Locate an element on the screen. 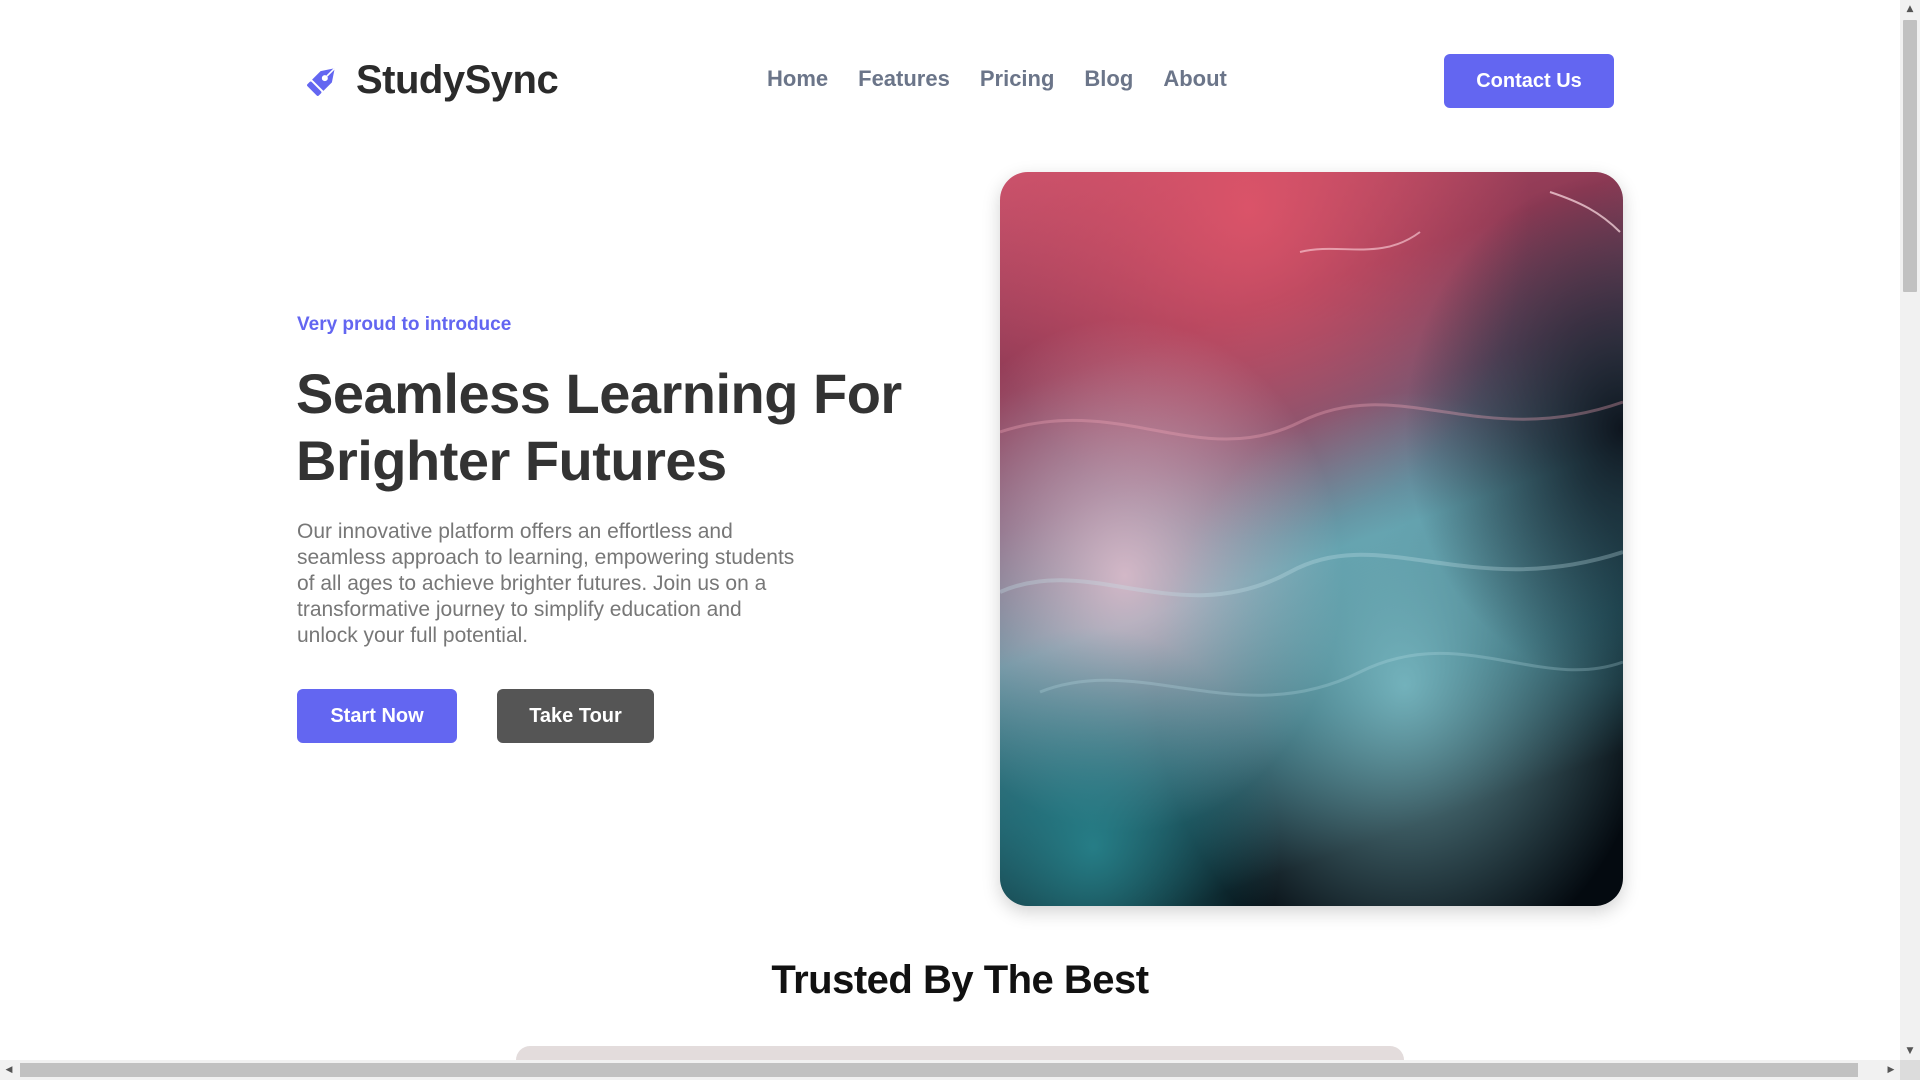  vertical-scrollbar-thumb is located at coordinates (1910, 156).